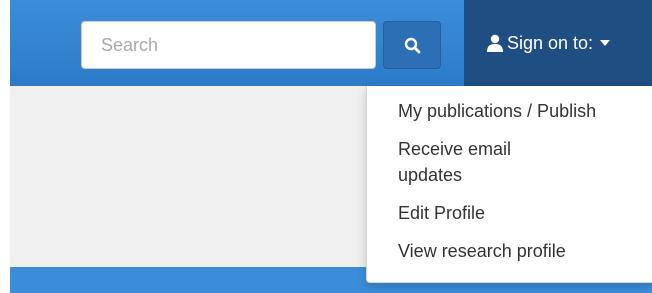 The height and width of the screenshot is (293, 652). I want to click on menu-item-my-publications: My publications / Publish, so click(509, 111).